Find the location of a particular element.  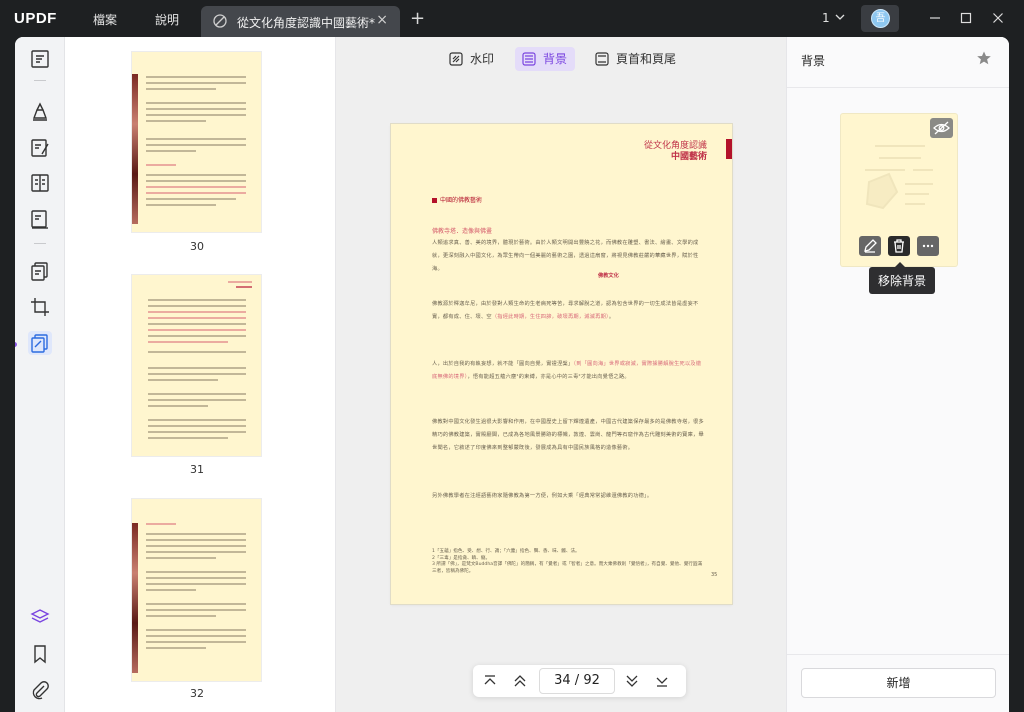

form-tool is located at coordinates (40, 183).